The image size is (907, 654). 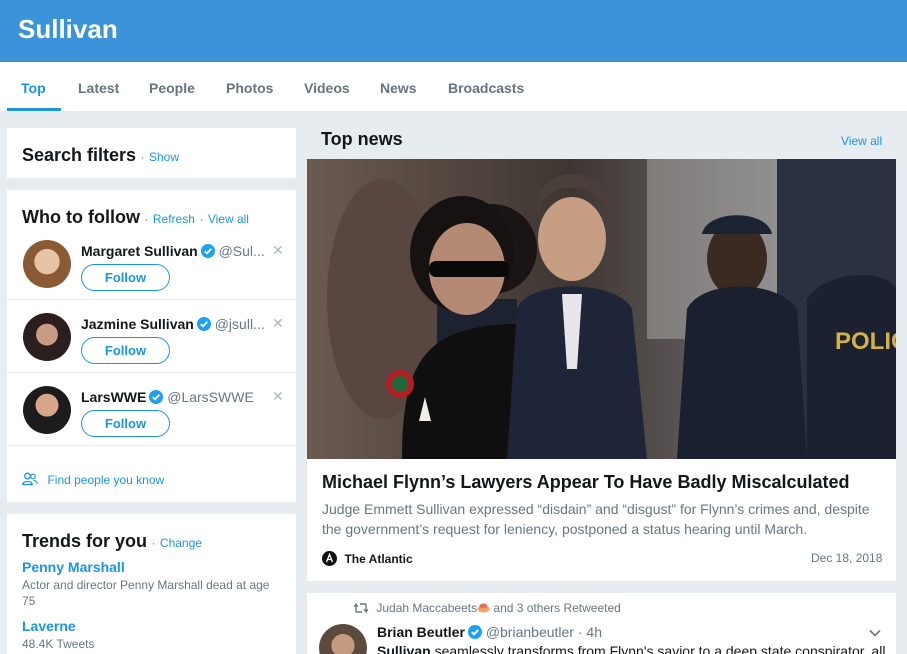 I want to click on tab-photos: Photos, so click(x=249, y=88).